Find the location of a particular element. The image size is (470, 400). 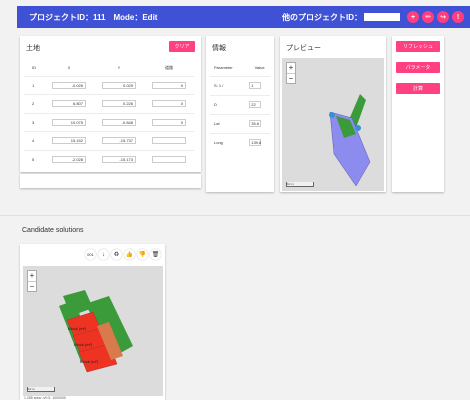

x-input: -0.026 is located at coordinates (69, 85).